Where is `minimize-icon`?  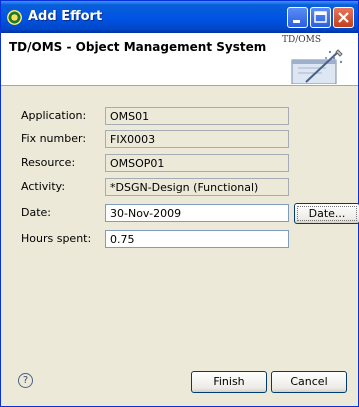 minimize-icon is located at coordinates (296, 21).